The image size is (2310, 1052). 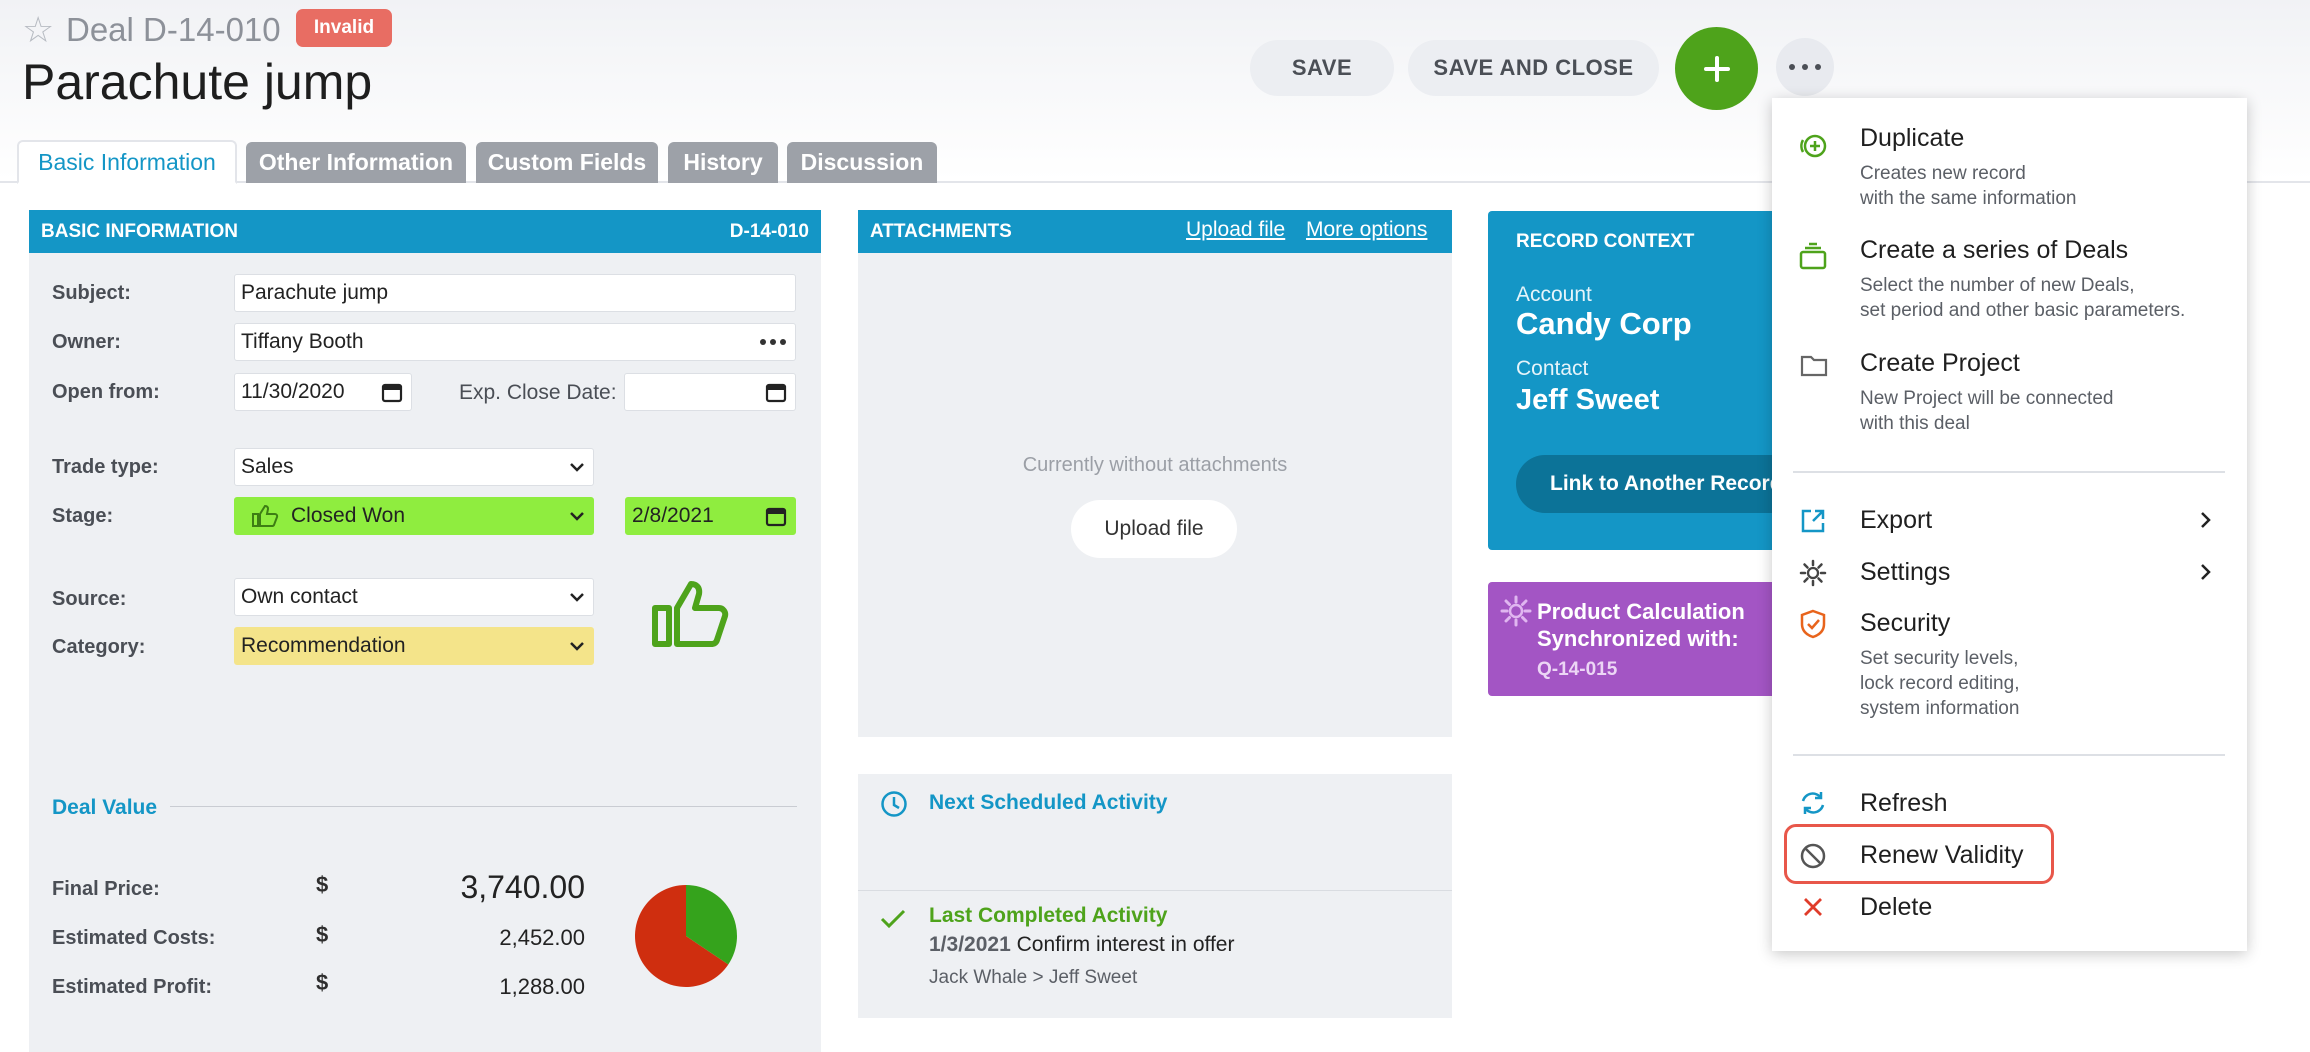 I want to click on open-from-label: Open from:, so click(x=106, y=392).